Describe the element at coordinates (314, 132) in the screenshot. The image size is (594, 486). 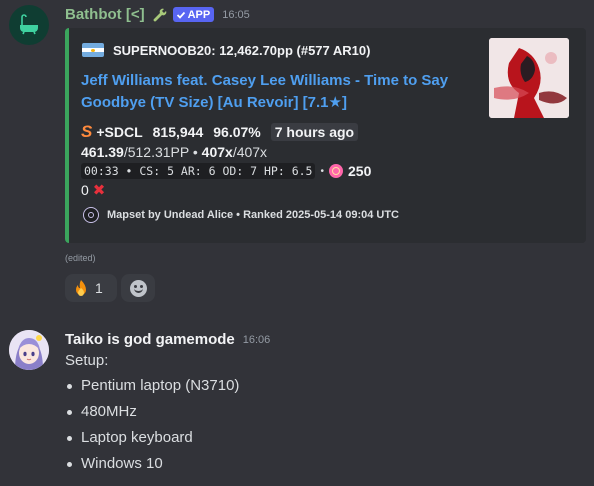
I see `time-ago: 7 hours ago` at that location.